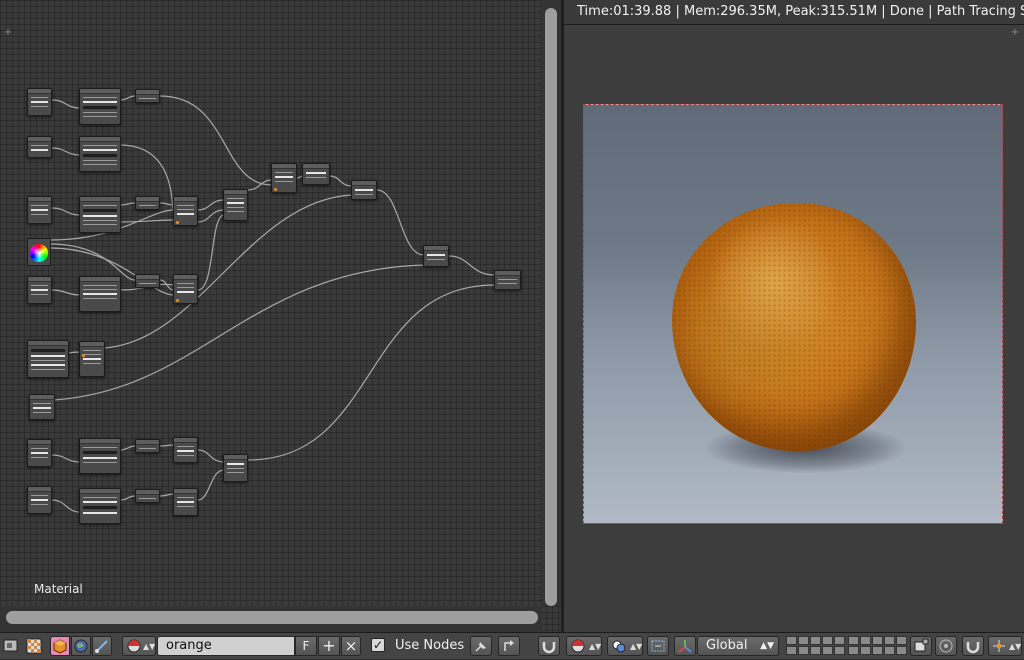  What do you see at coordinates (58, 589) in the screenshot?
I see `editor-label: Material` at bounding box center [58, 589].